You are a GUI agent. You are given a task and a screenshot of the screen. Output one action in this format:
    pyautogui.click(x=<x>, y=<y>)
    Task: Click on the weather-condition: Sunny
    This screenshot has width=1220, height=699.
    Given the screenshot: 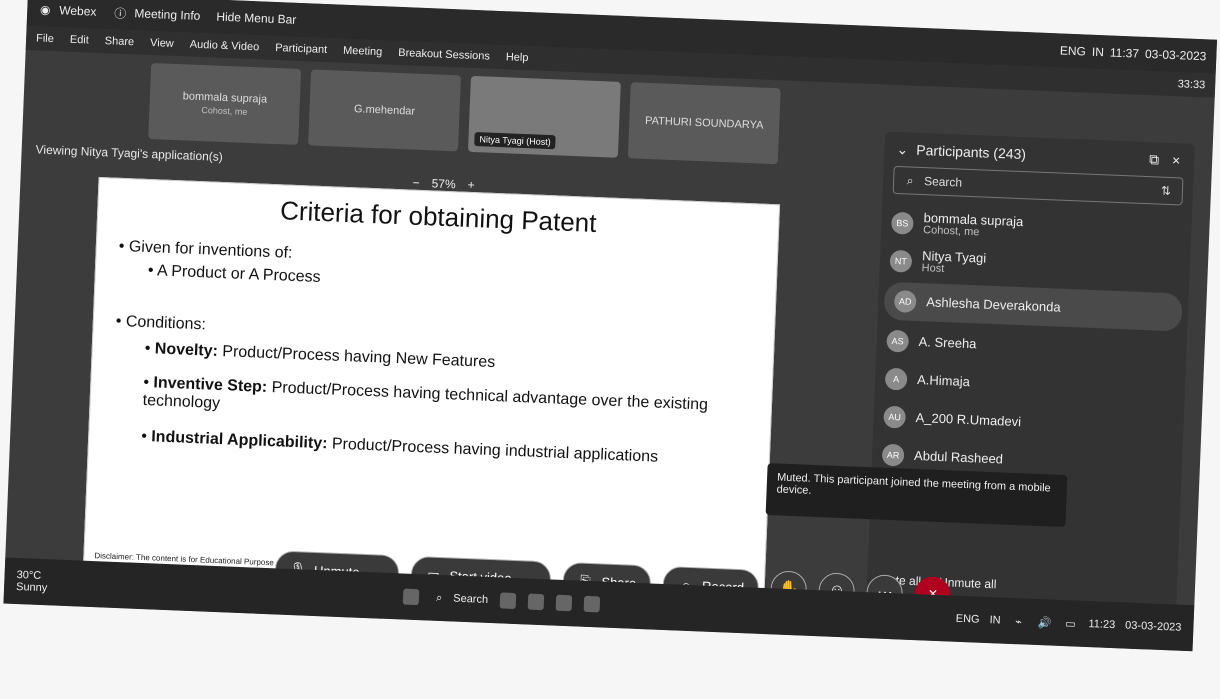 What is the action you would take?
    pyautogui.click(x=31, y=588)
    